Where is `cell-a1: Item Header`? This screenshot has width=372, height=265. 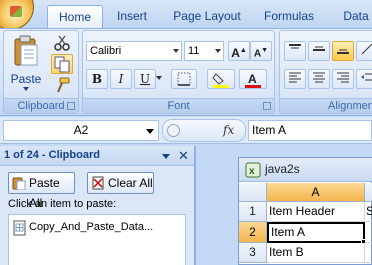 cell-a1: Item Header is located at coordinates (316, 212).